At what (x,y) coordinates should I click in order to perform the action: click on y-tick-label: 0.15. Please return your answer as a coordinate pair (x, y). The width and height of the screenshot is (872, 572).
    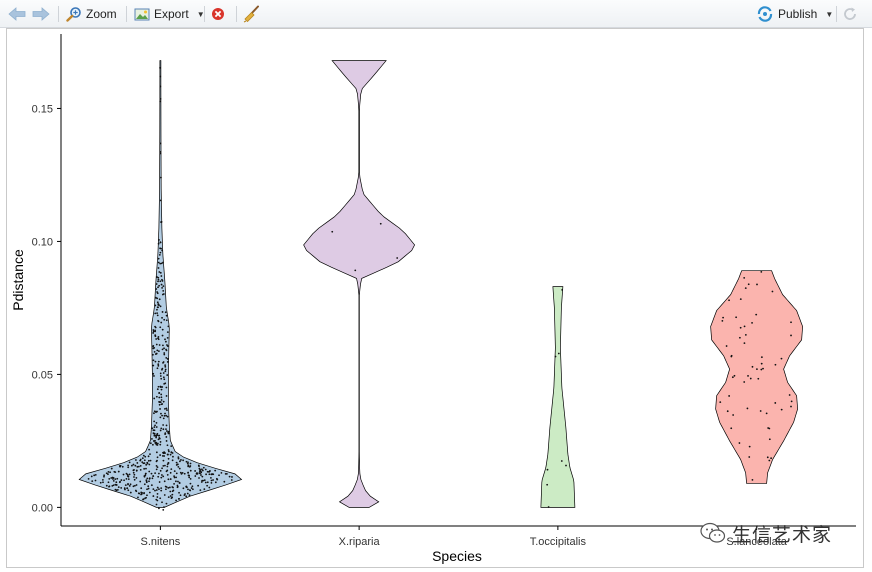
    Looking at the image, I should click on (42, 109).